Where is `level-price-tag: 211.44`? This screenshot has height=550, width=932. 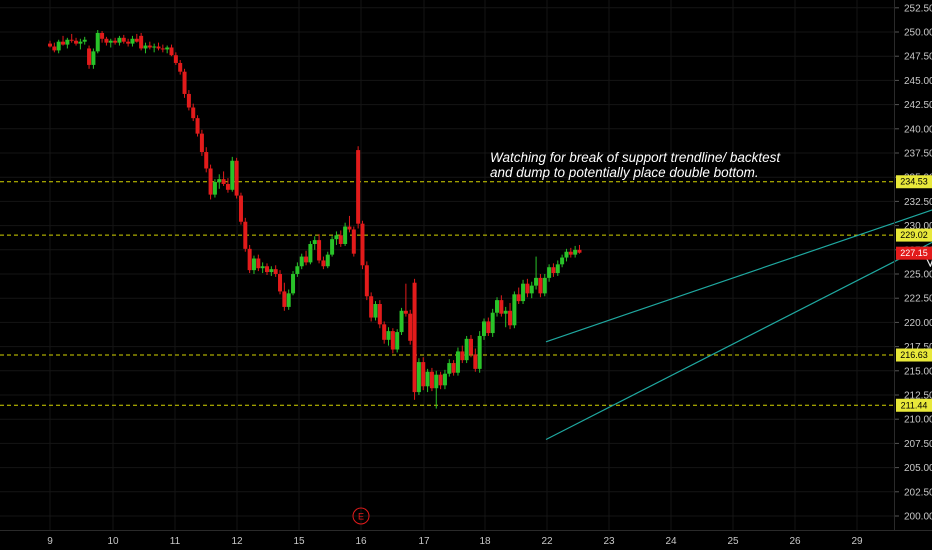 level-price-tag: 211.44 is located at coordinates (914, 405).